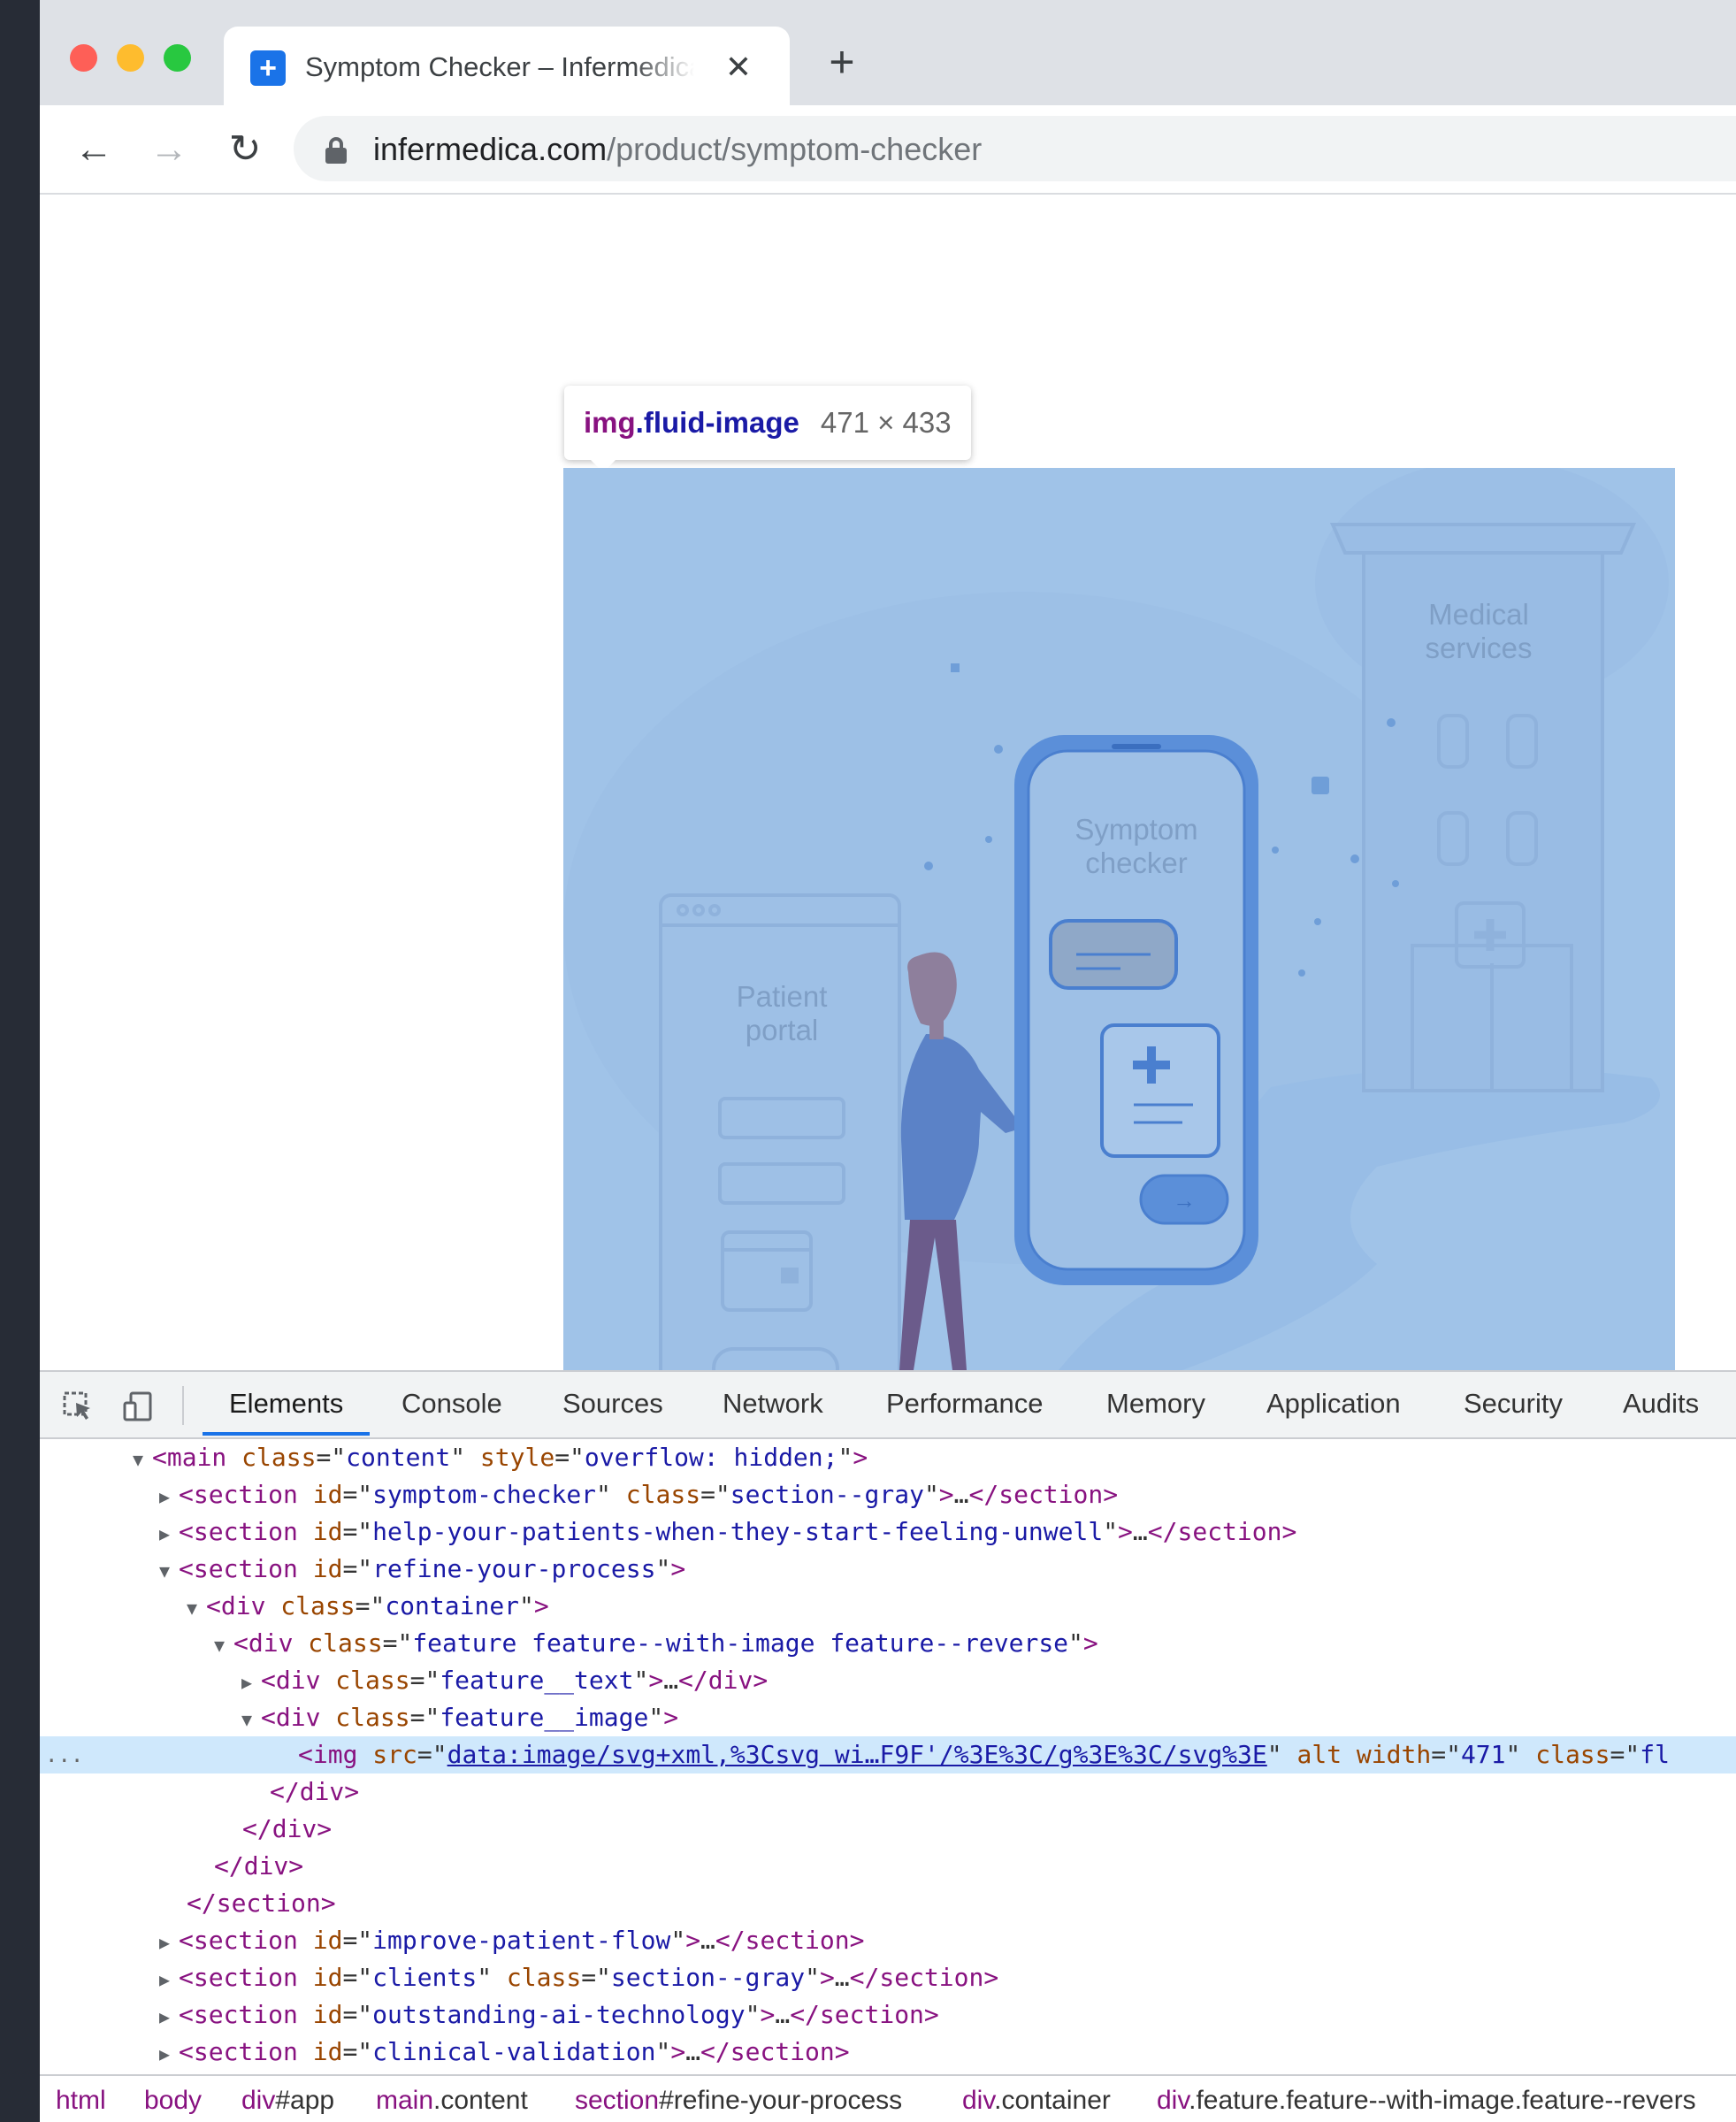  I want to click on breadcrumb-div-container: div.container, so click(1036, 2100).